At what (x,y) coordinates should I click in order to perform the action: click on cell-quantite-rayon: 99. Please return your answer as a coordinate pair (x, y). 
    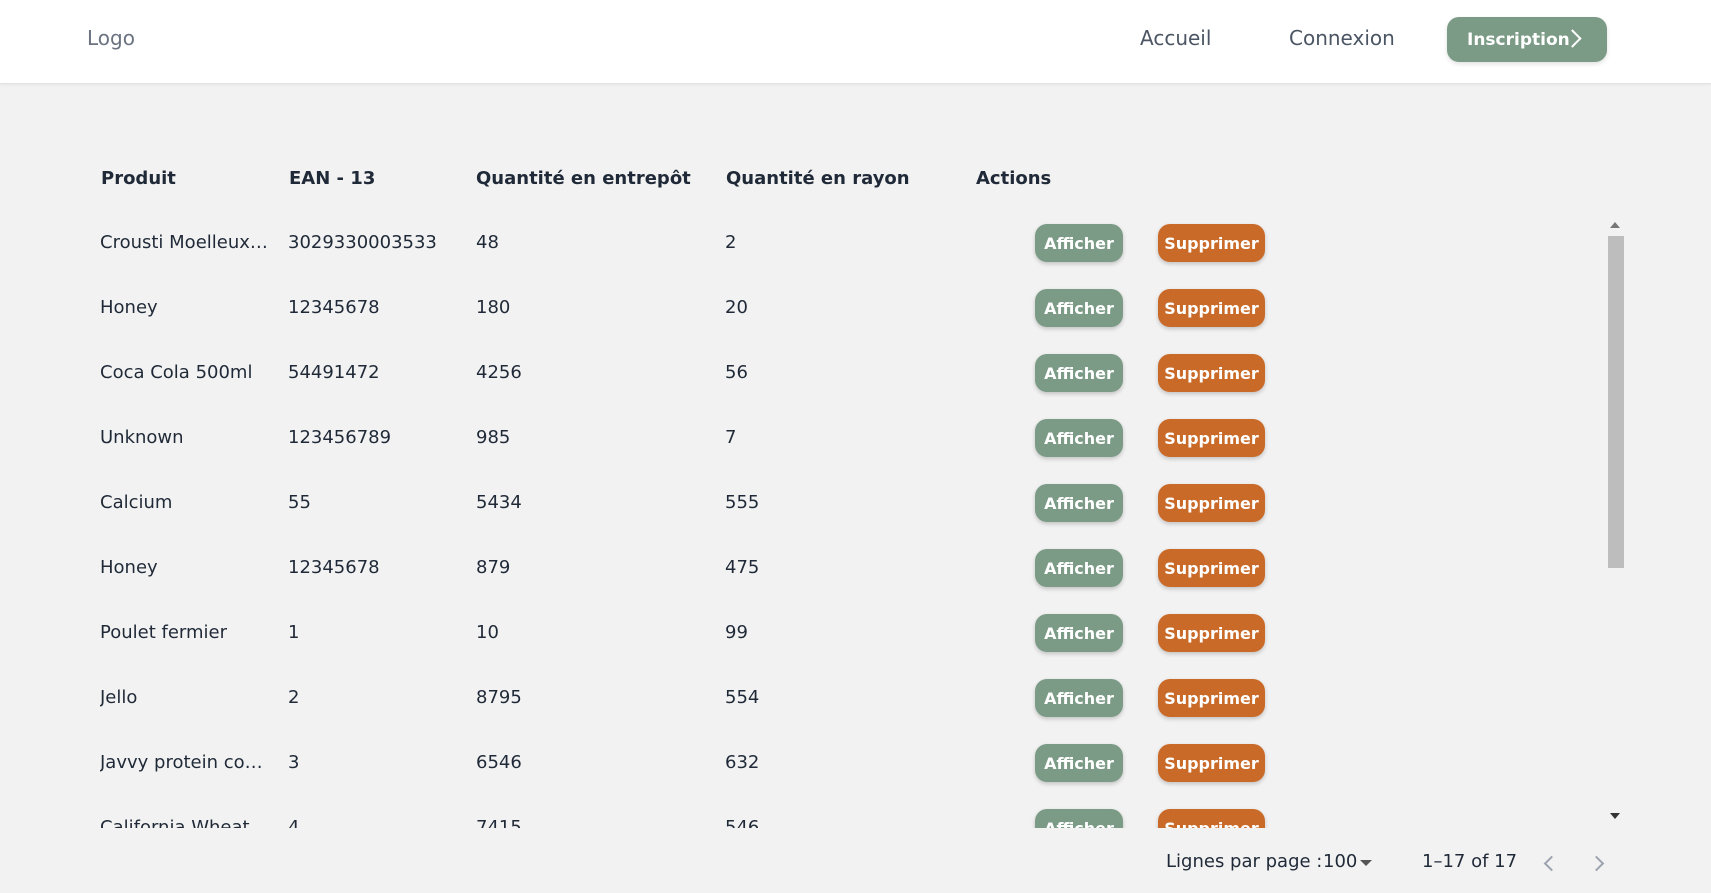
    Looking at the image, I should click on (736, 632).